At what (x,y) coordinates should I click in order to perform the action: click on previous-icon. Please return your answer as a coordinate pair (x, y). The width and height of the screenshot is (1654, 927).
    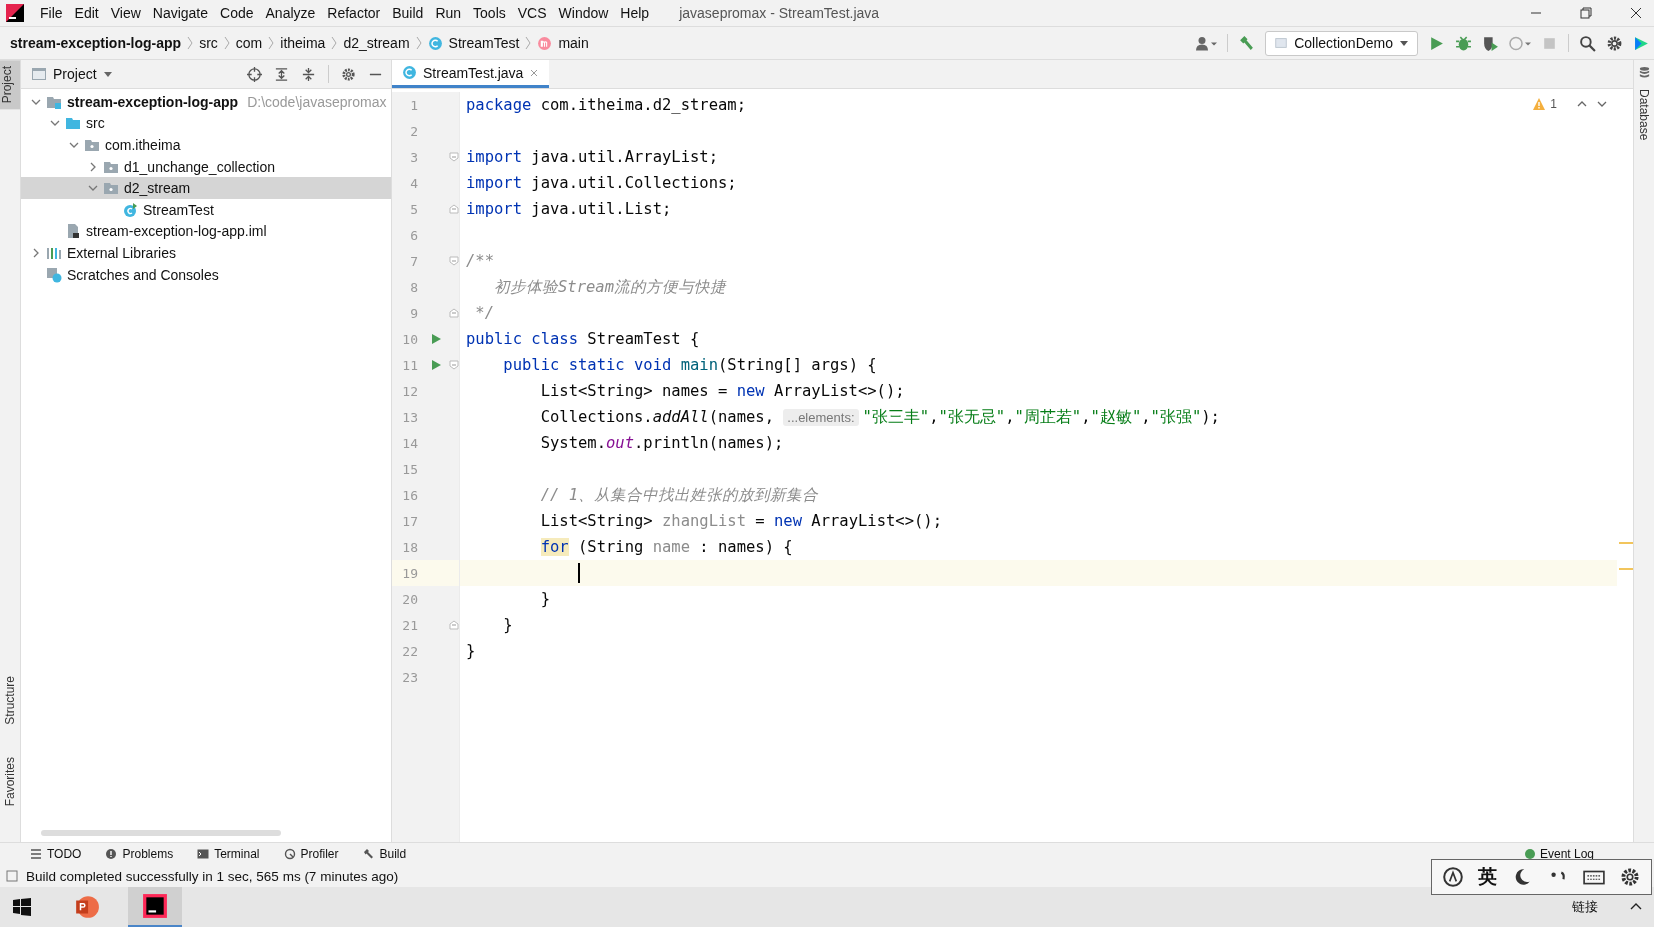
    Looking at the image, I should click on (1582, 104).